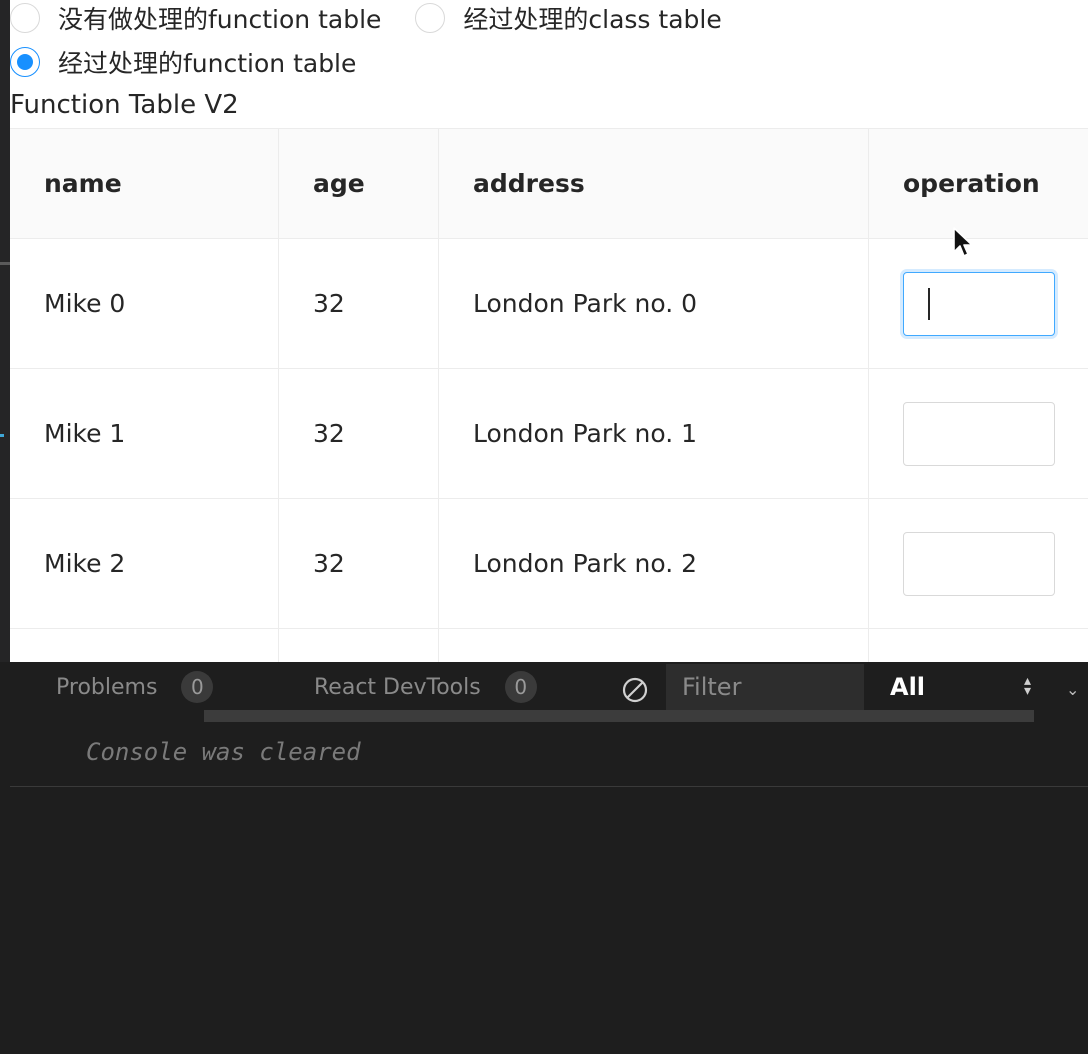 This screenshot has width=1088, height=1054. What do you see at coordinates (25, 62) in the screenshot?
I see `radio-button-checked` at bounding box center [25, 62].